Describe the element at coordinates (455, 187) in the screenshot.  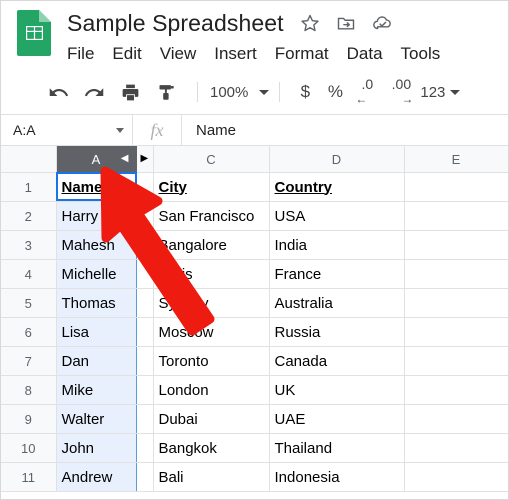
I see `cell-e1` at that location.